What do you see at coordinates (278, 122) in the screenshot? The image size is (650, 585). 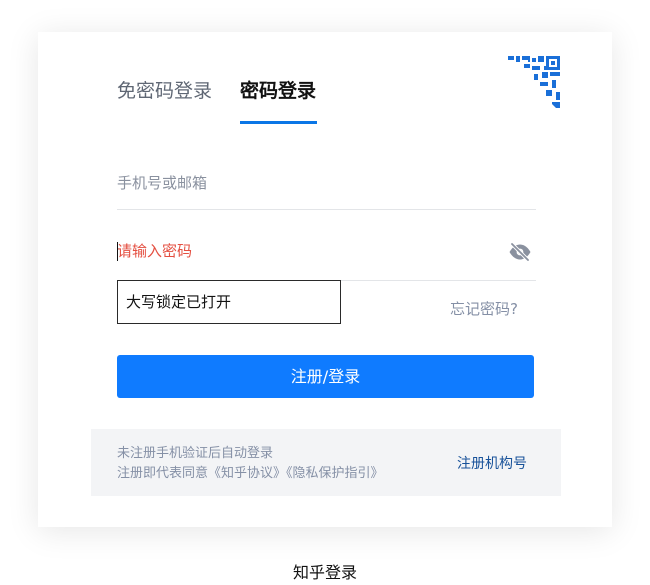 I see `active-tab-indicator` at bounding box center [278, 122].